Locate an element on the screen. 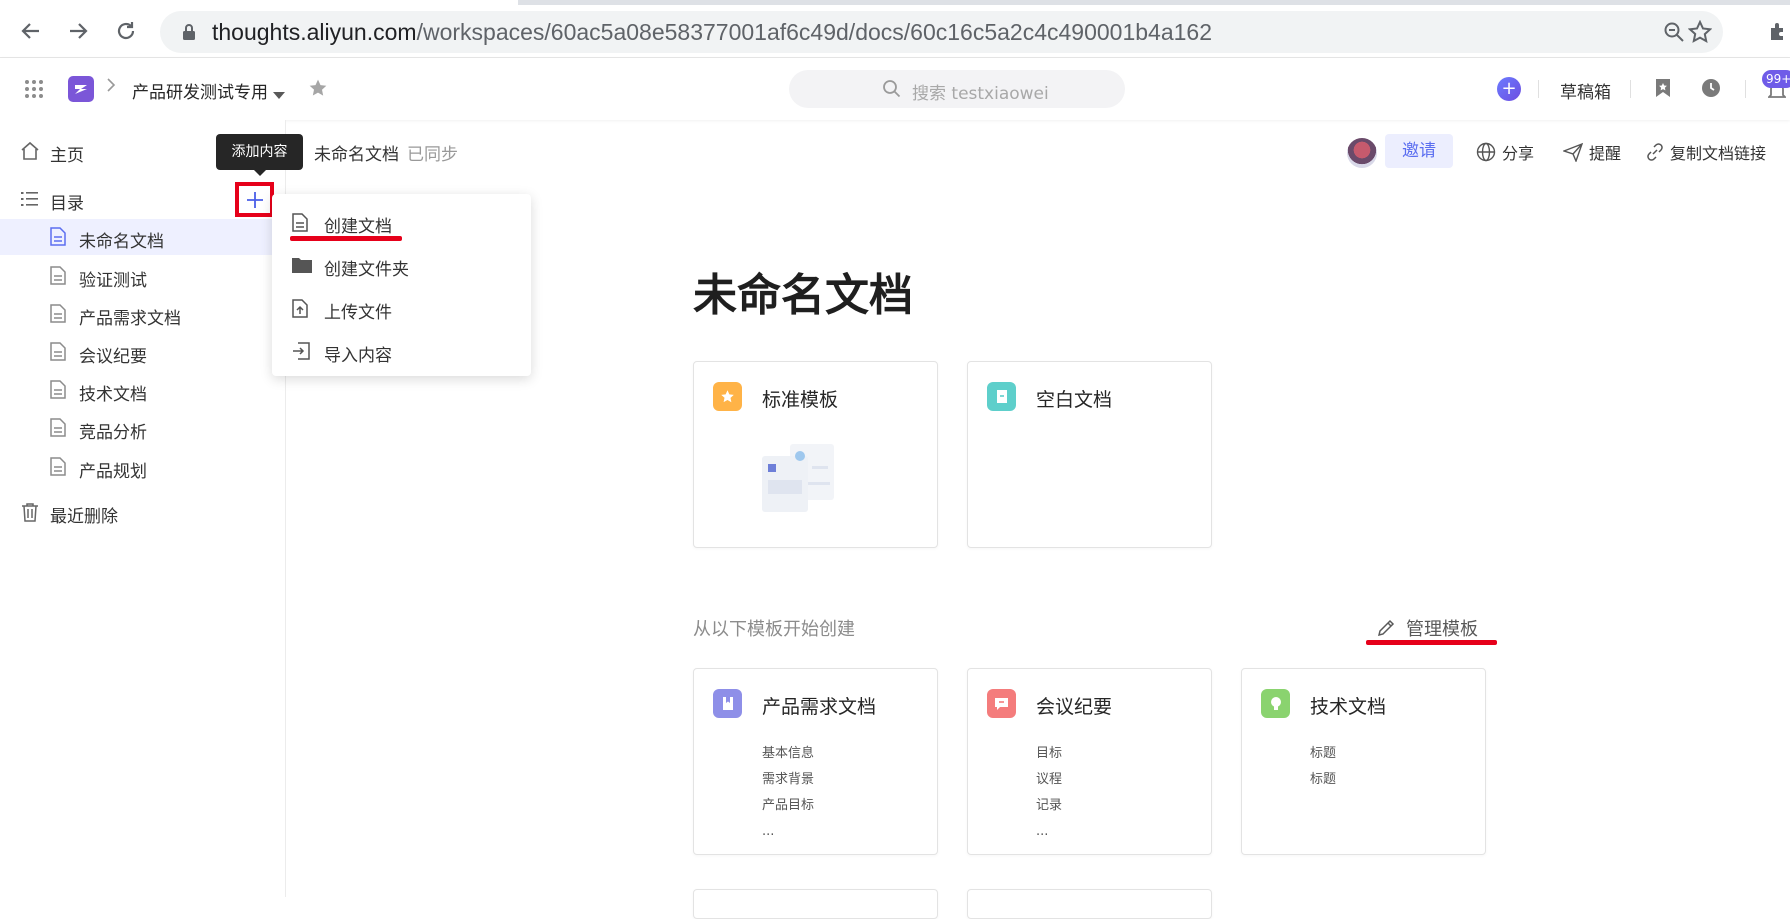  menu-item-label: 导入内容 is located at coordinates (358, 356).